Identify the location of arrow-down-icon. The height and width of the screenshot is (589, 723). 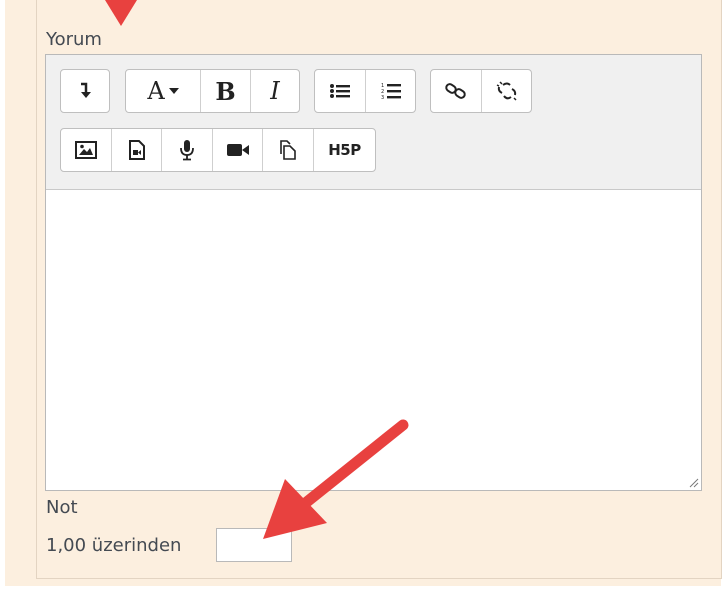
(86, 90).